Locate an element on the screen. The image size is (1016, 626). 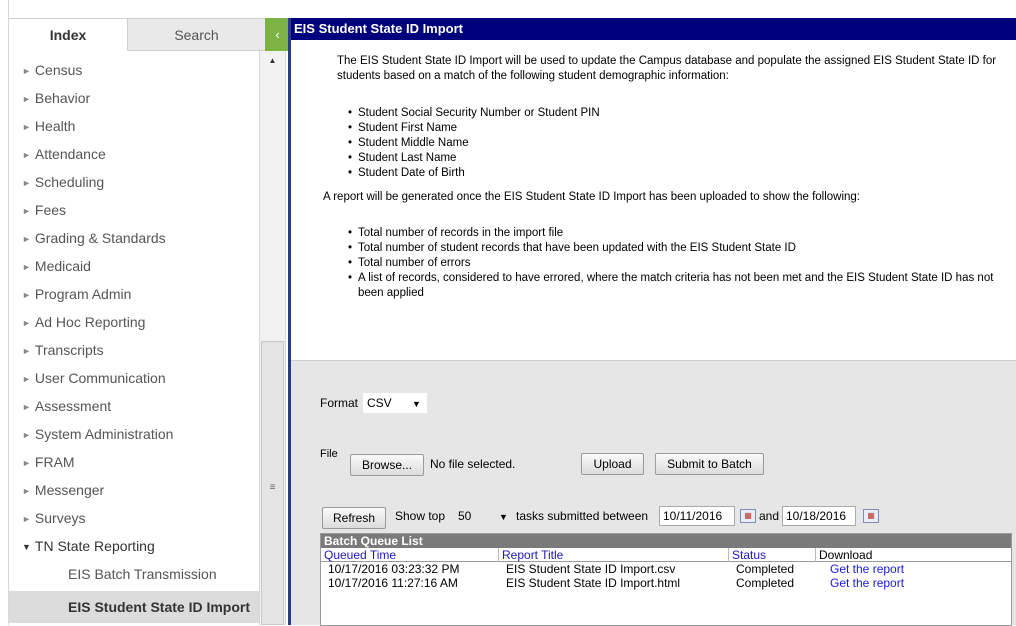
nav-item-label: Census is located at coordinates (58, 70).